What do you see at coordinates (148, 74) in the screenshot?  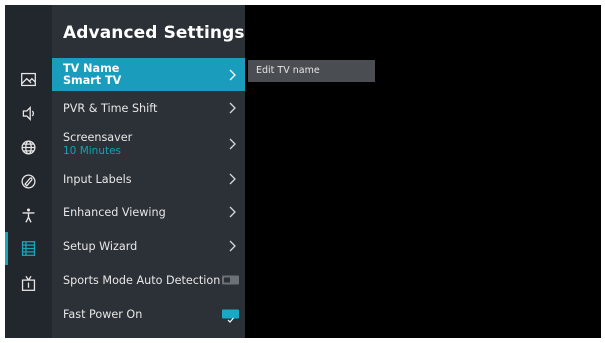 I see `menu-item-tv-name: TV Name Smart TV` at bounding box center [148, 74].